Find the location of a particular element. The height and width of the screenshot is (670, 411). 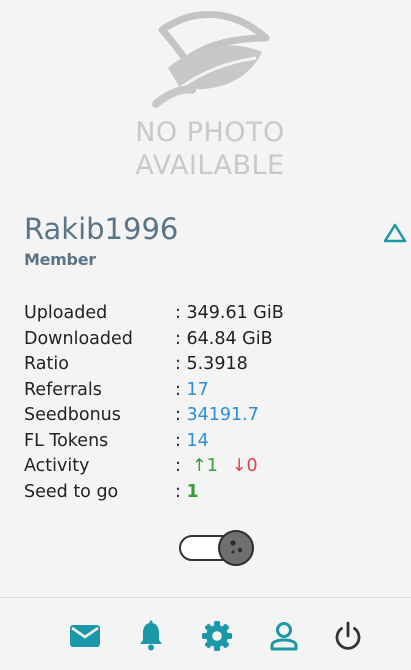

stat-label: FL Tokens is located at coordinates (66, 440).